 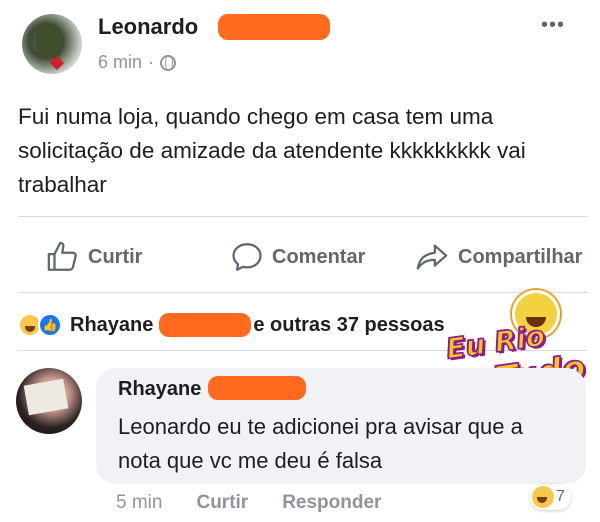 I want to click on avatar-heart, so click(x=57, y=63).